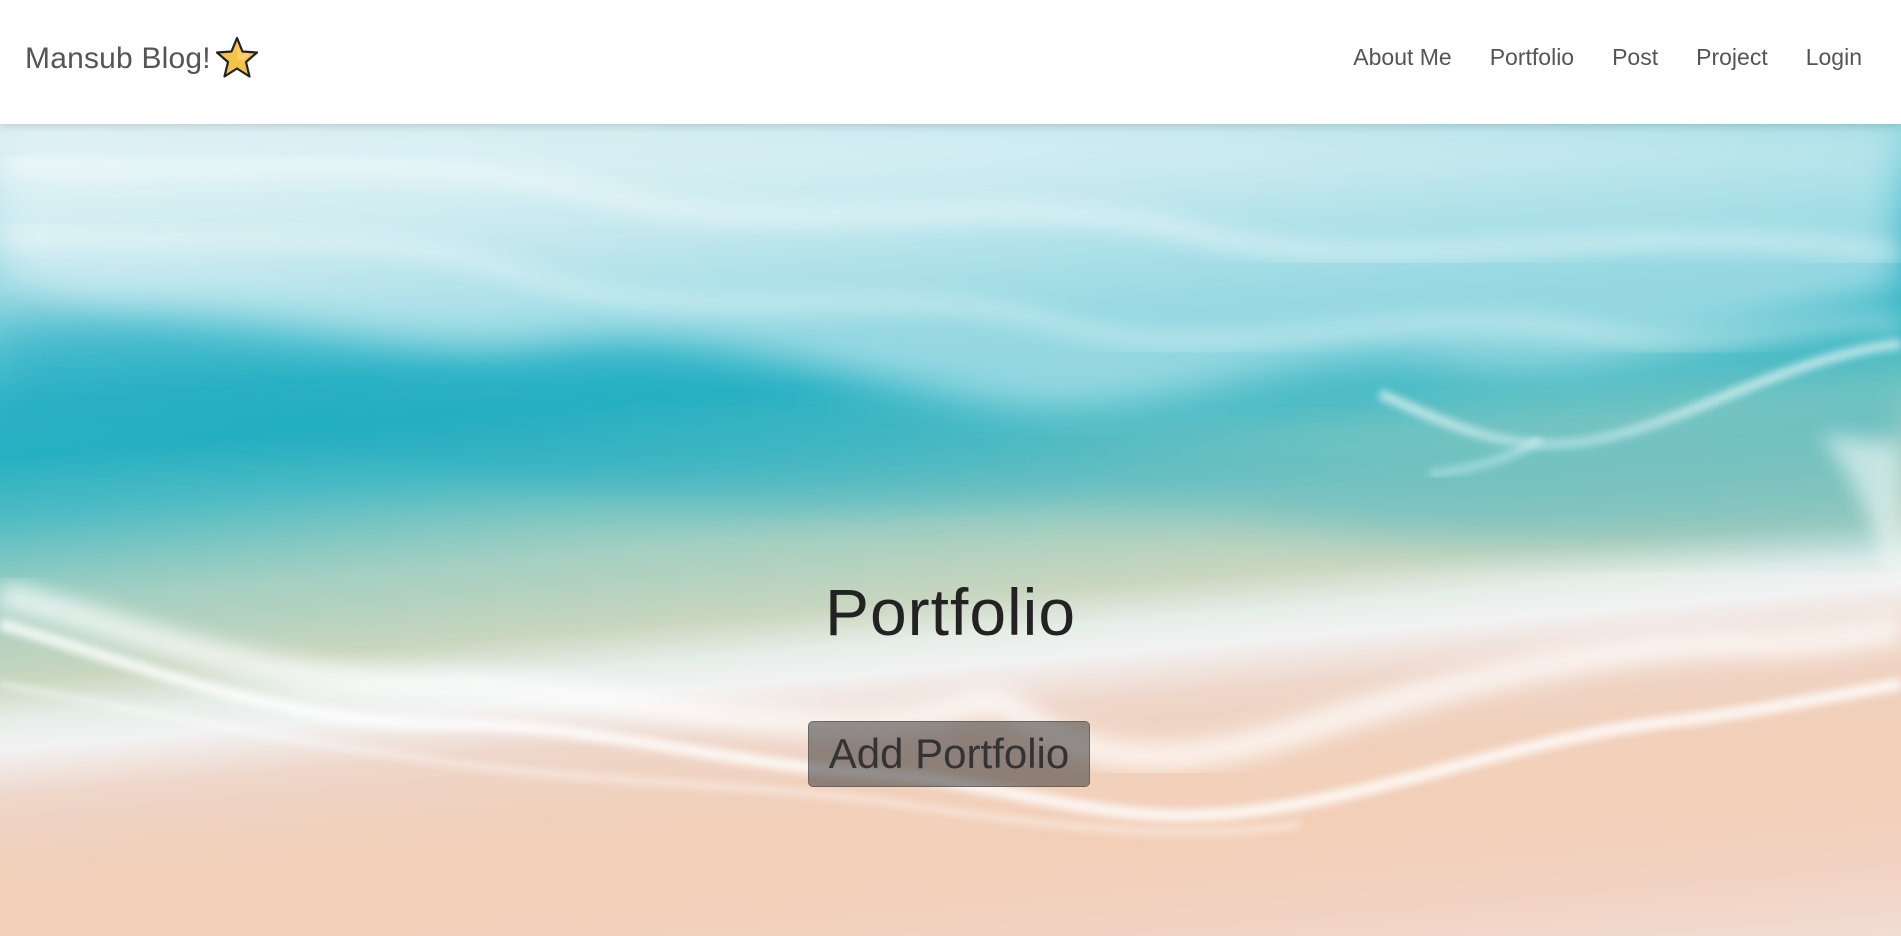 The width and height of the screenshot is (1901, 936). I want to click on hero-title: Portfolio, so click(950, 612).